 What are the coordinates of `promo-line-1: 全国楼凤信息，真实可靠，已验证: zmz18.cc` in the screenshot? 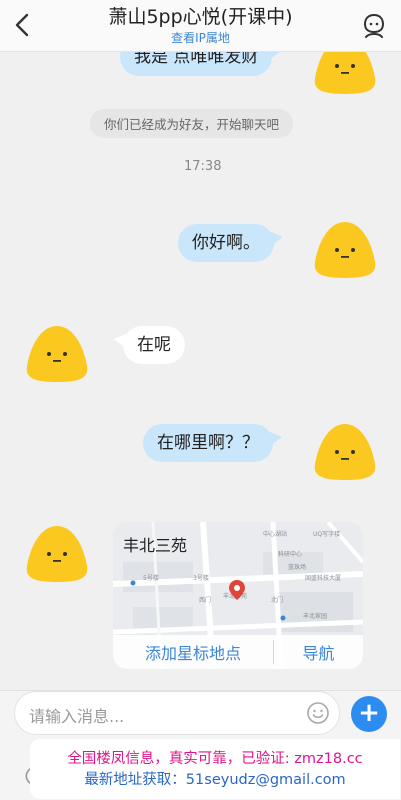 It's located at (215, 759).